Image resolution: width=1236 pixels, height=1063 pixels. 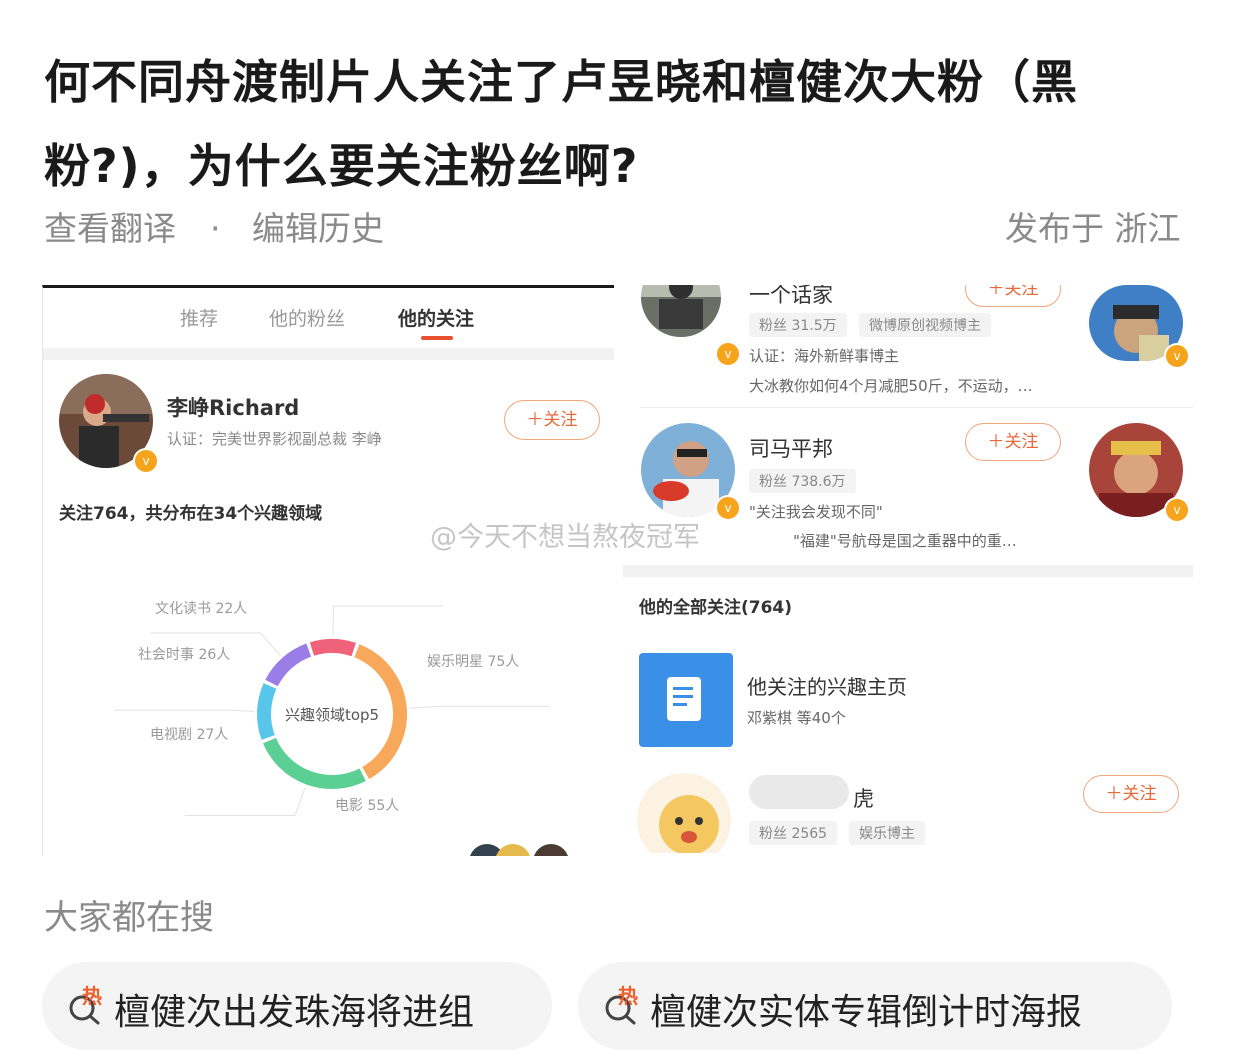 I want to click on hot-search-item: 热 檀健次实体专辑倒计时海报, so click(x=875, y=1006).